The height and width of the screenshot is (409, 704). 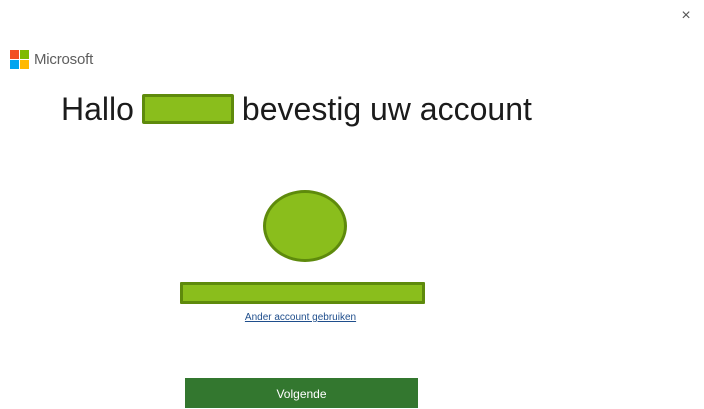 I want to click on brand-header: Microsoft, so click(x=51, y=59).